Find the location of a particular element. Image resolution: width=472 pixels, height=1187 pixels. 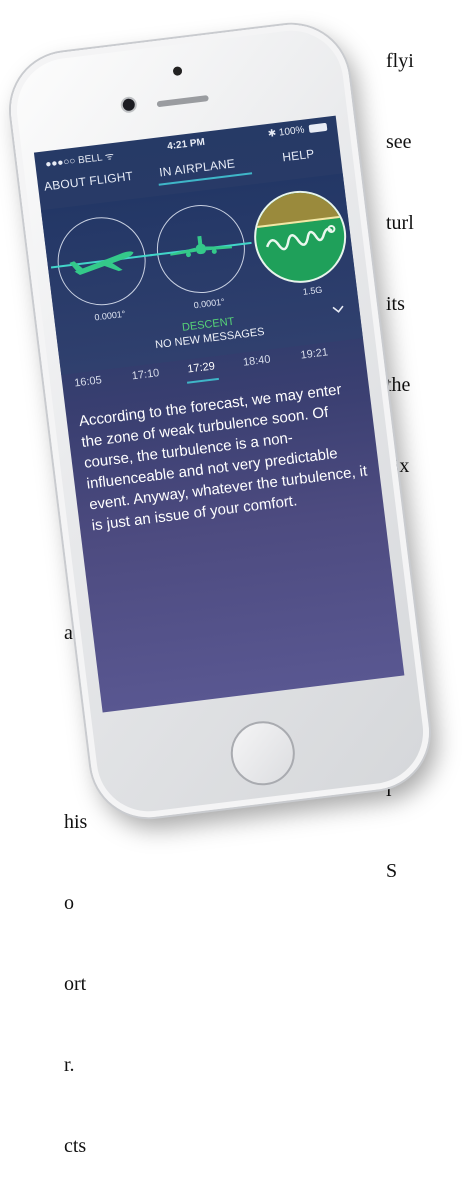

battery-icon is located at coordinates (318, 127).